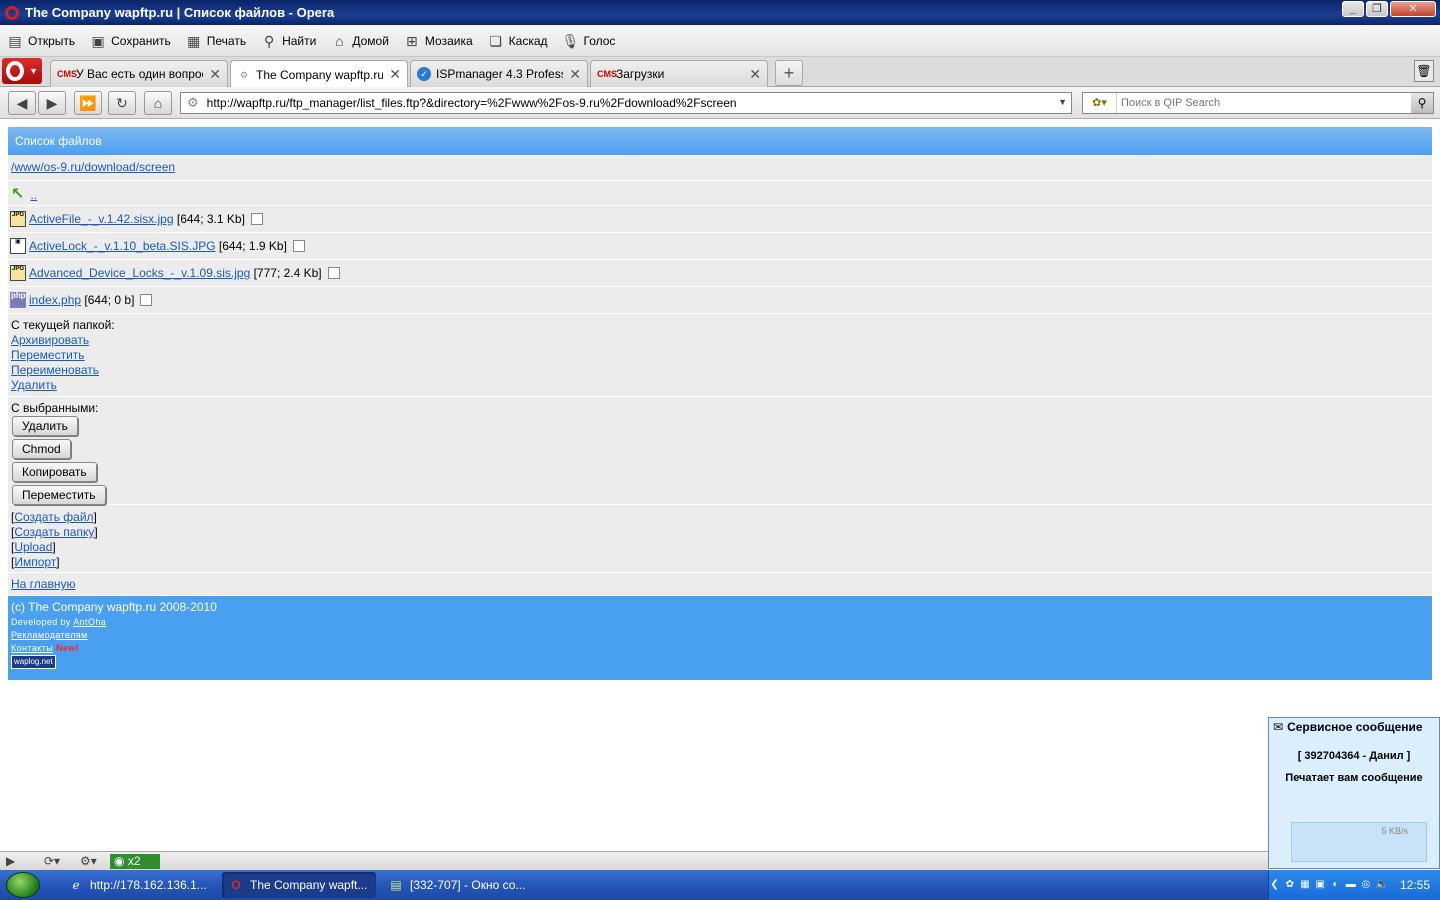  I want to click on security-icon: ◎, so click(1365, 885).